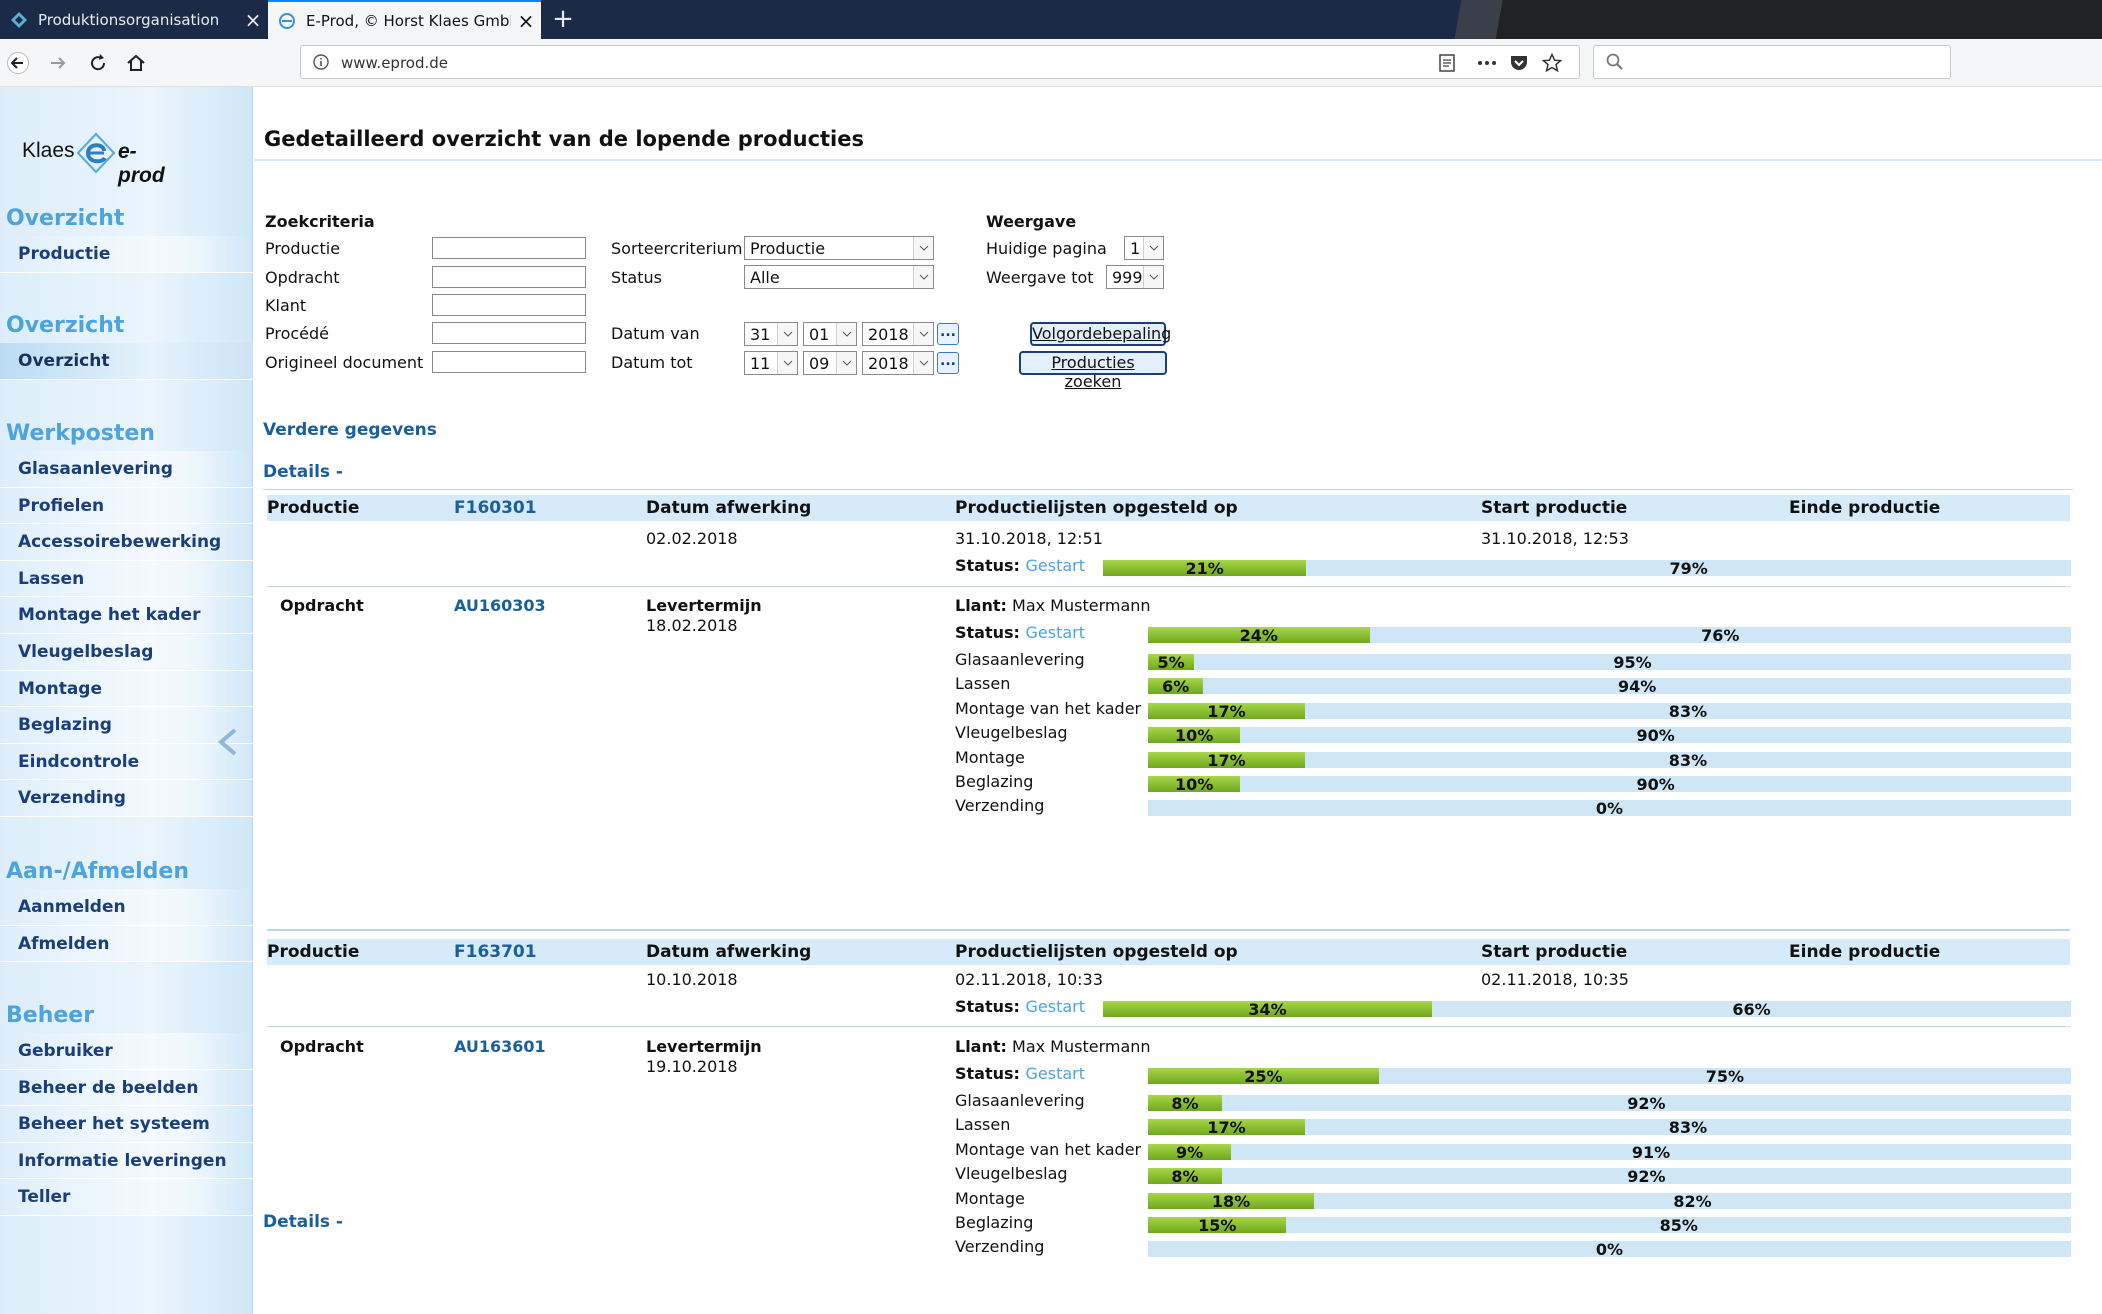  Describe the element at coordinates (404, 19) in the screenshot. I see `tab-eprod: E-Prod, © Horst Klaes GmbH & ×` at that location.